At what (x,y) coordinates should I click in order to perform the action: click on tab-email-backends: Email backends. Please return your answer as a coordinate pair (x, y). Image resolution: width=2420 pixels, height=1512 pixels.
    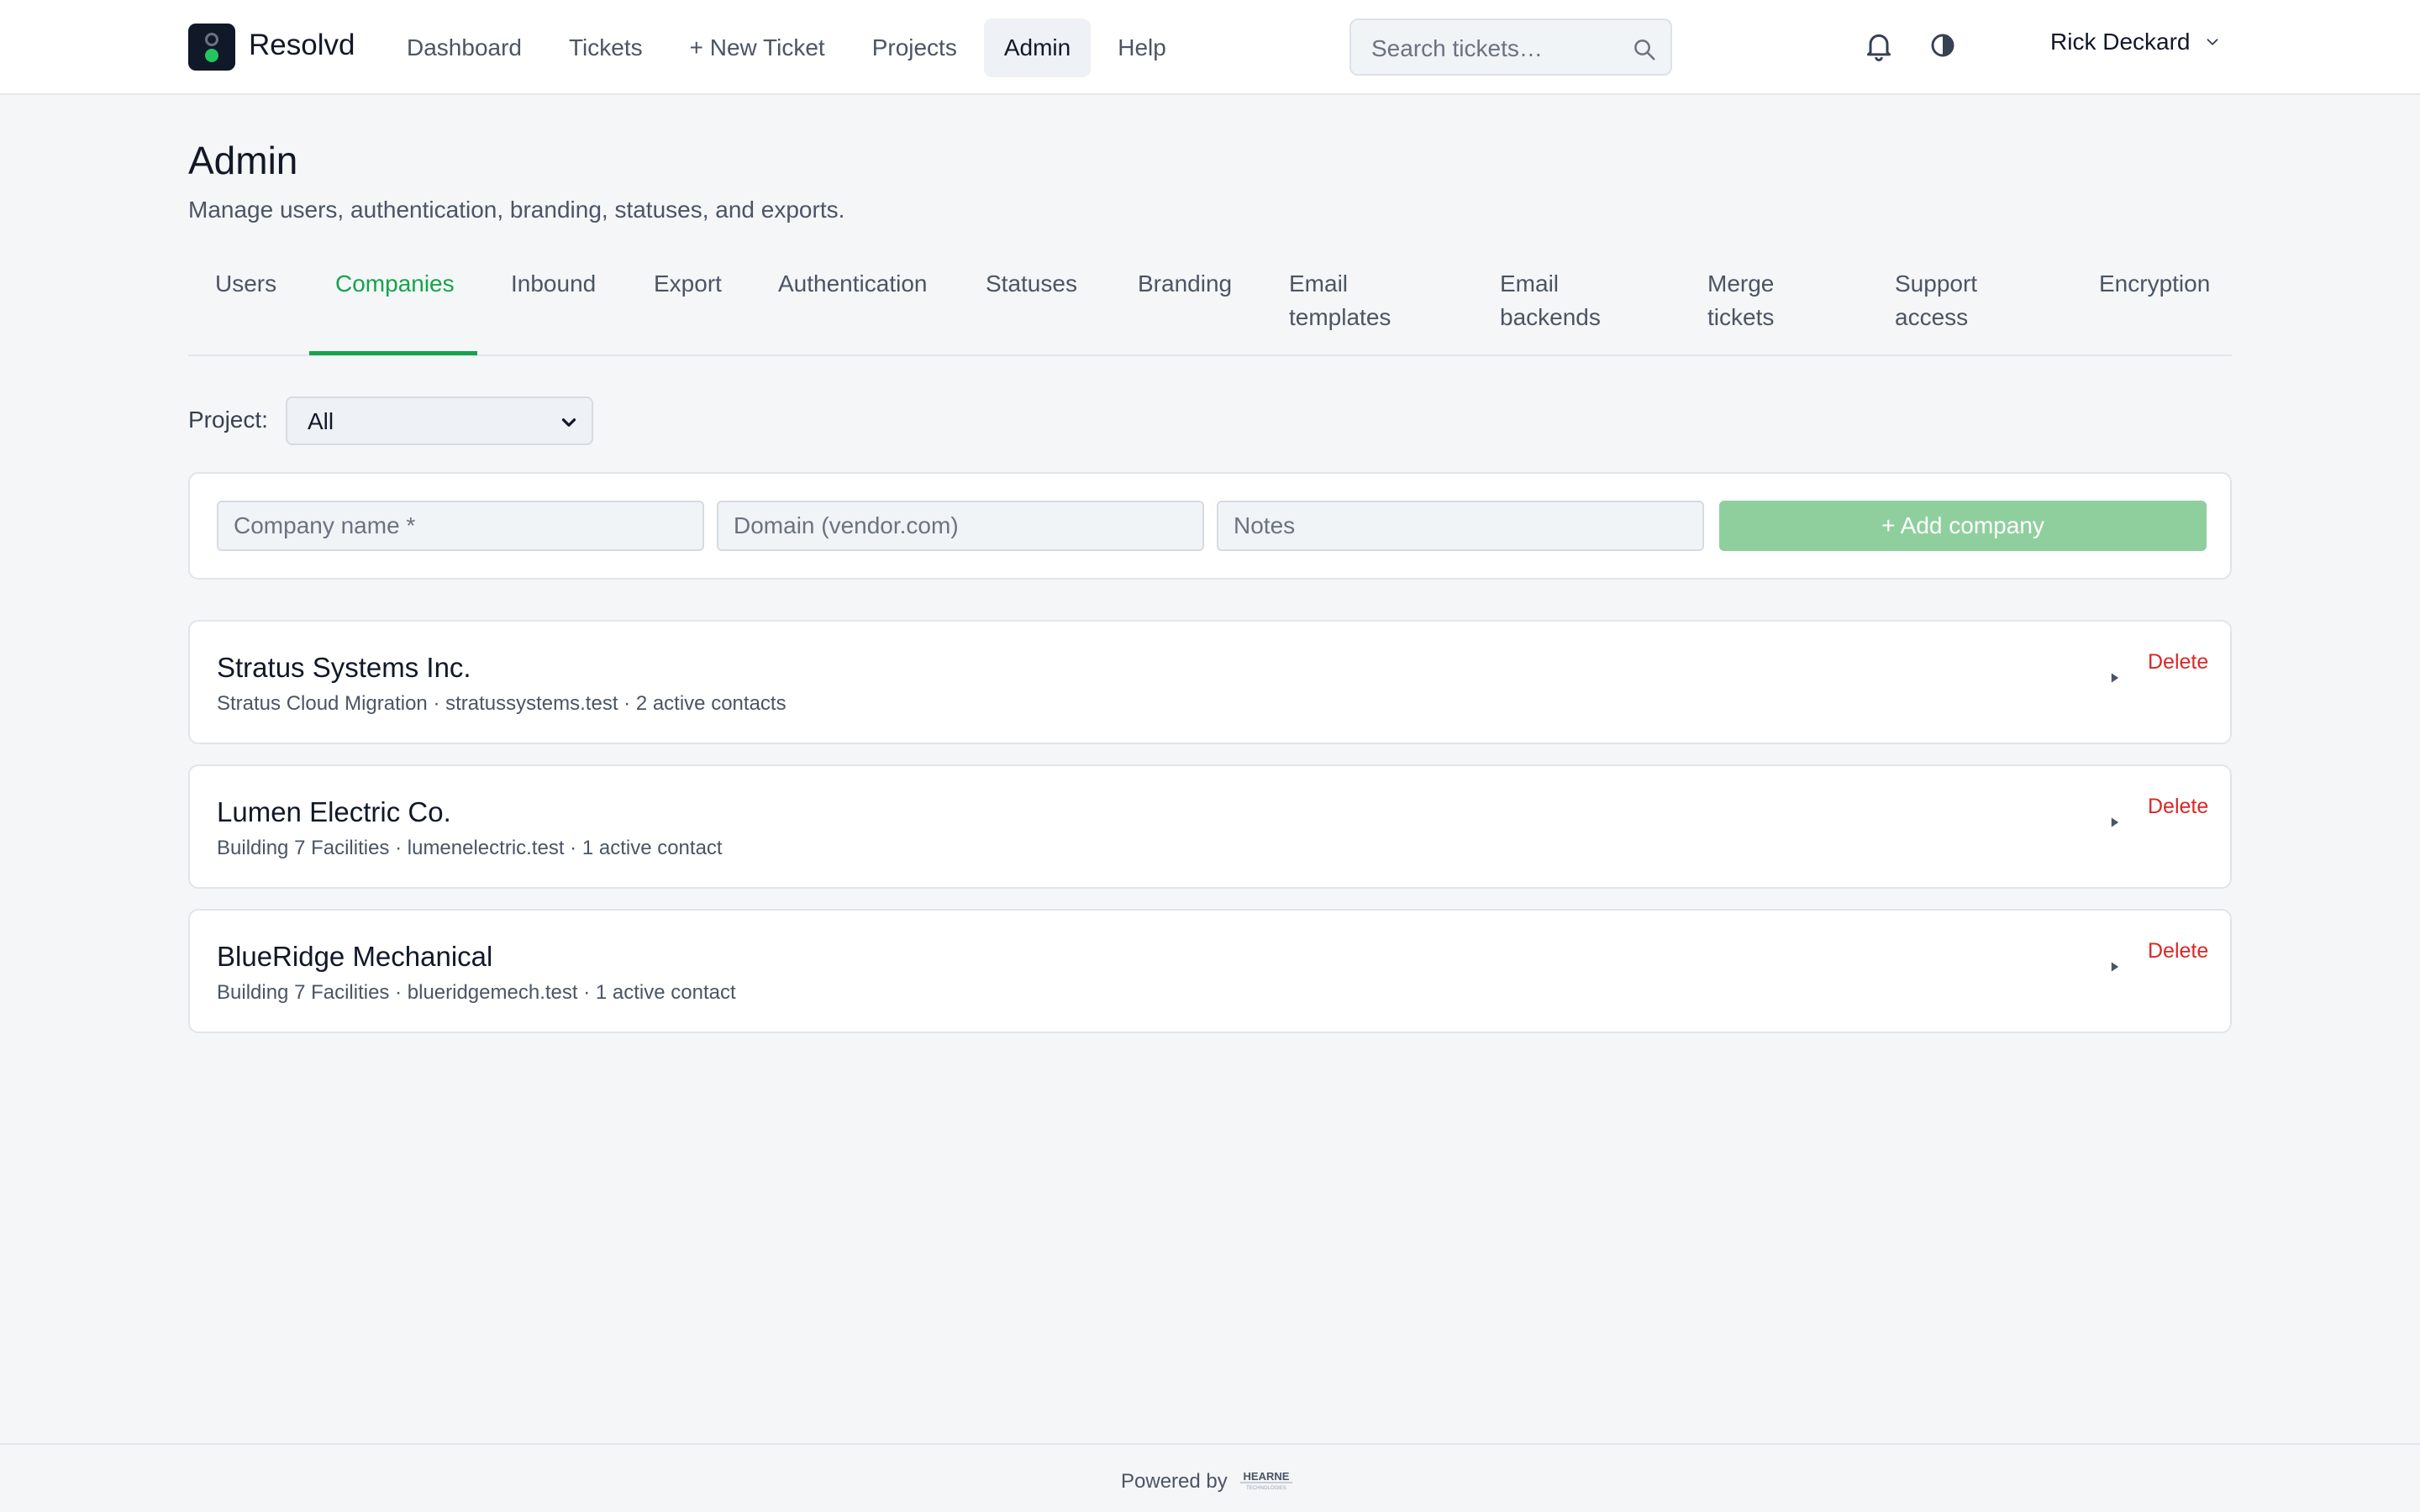
    Looking at the image, I should click on (1550, 300).